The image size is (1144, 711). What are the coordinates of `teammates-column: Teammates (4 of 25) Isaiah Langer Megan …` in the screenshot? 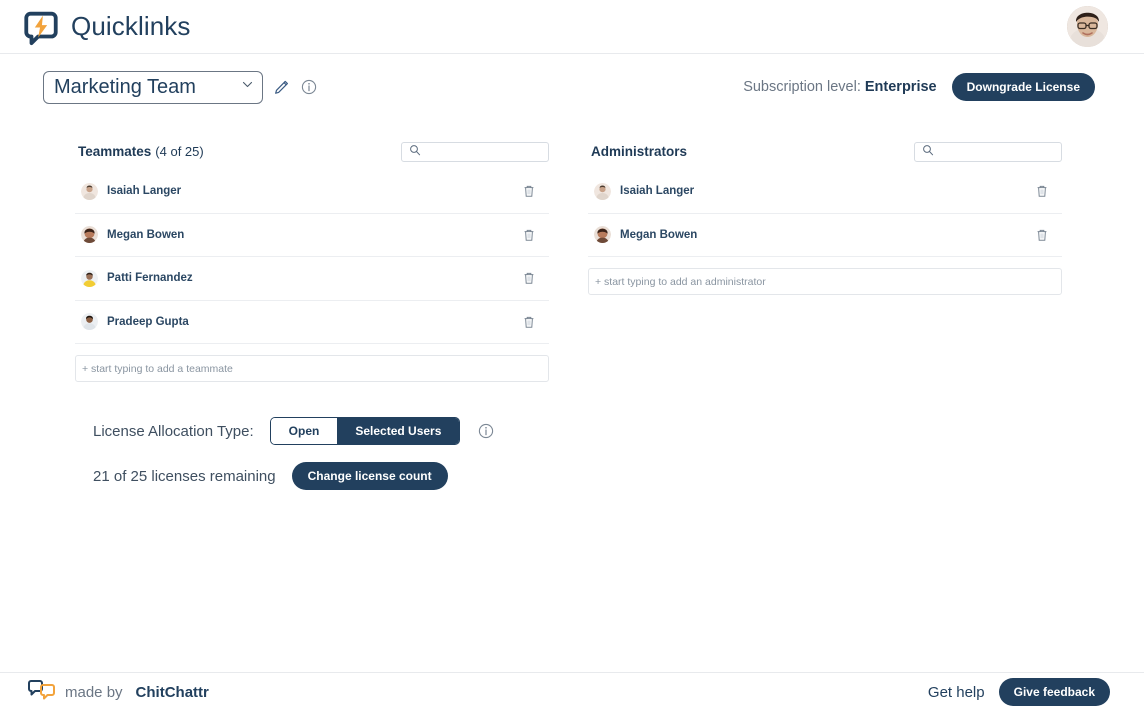 It's located at (312, 260).